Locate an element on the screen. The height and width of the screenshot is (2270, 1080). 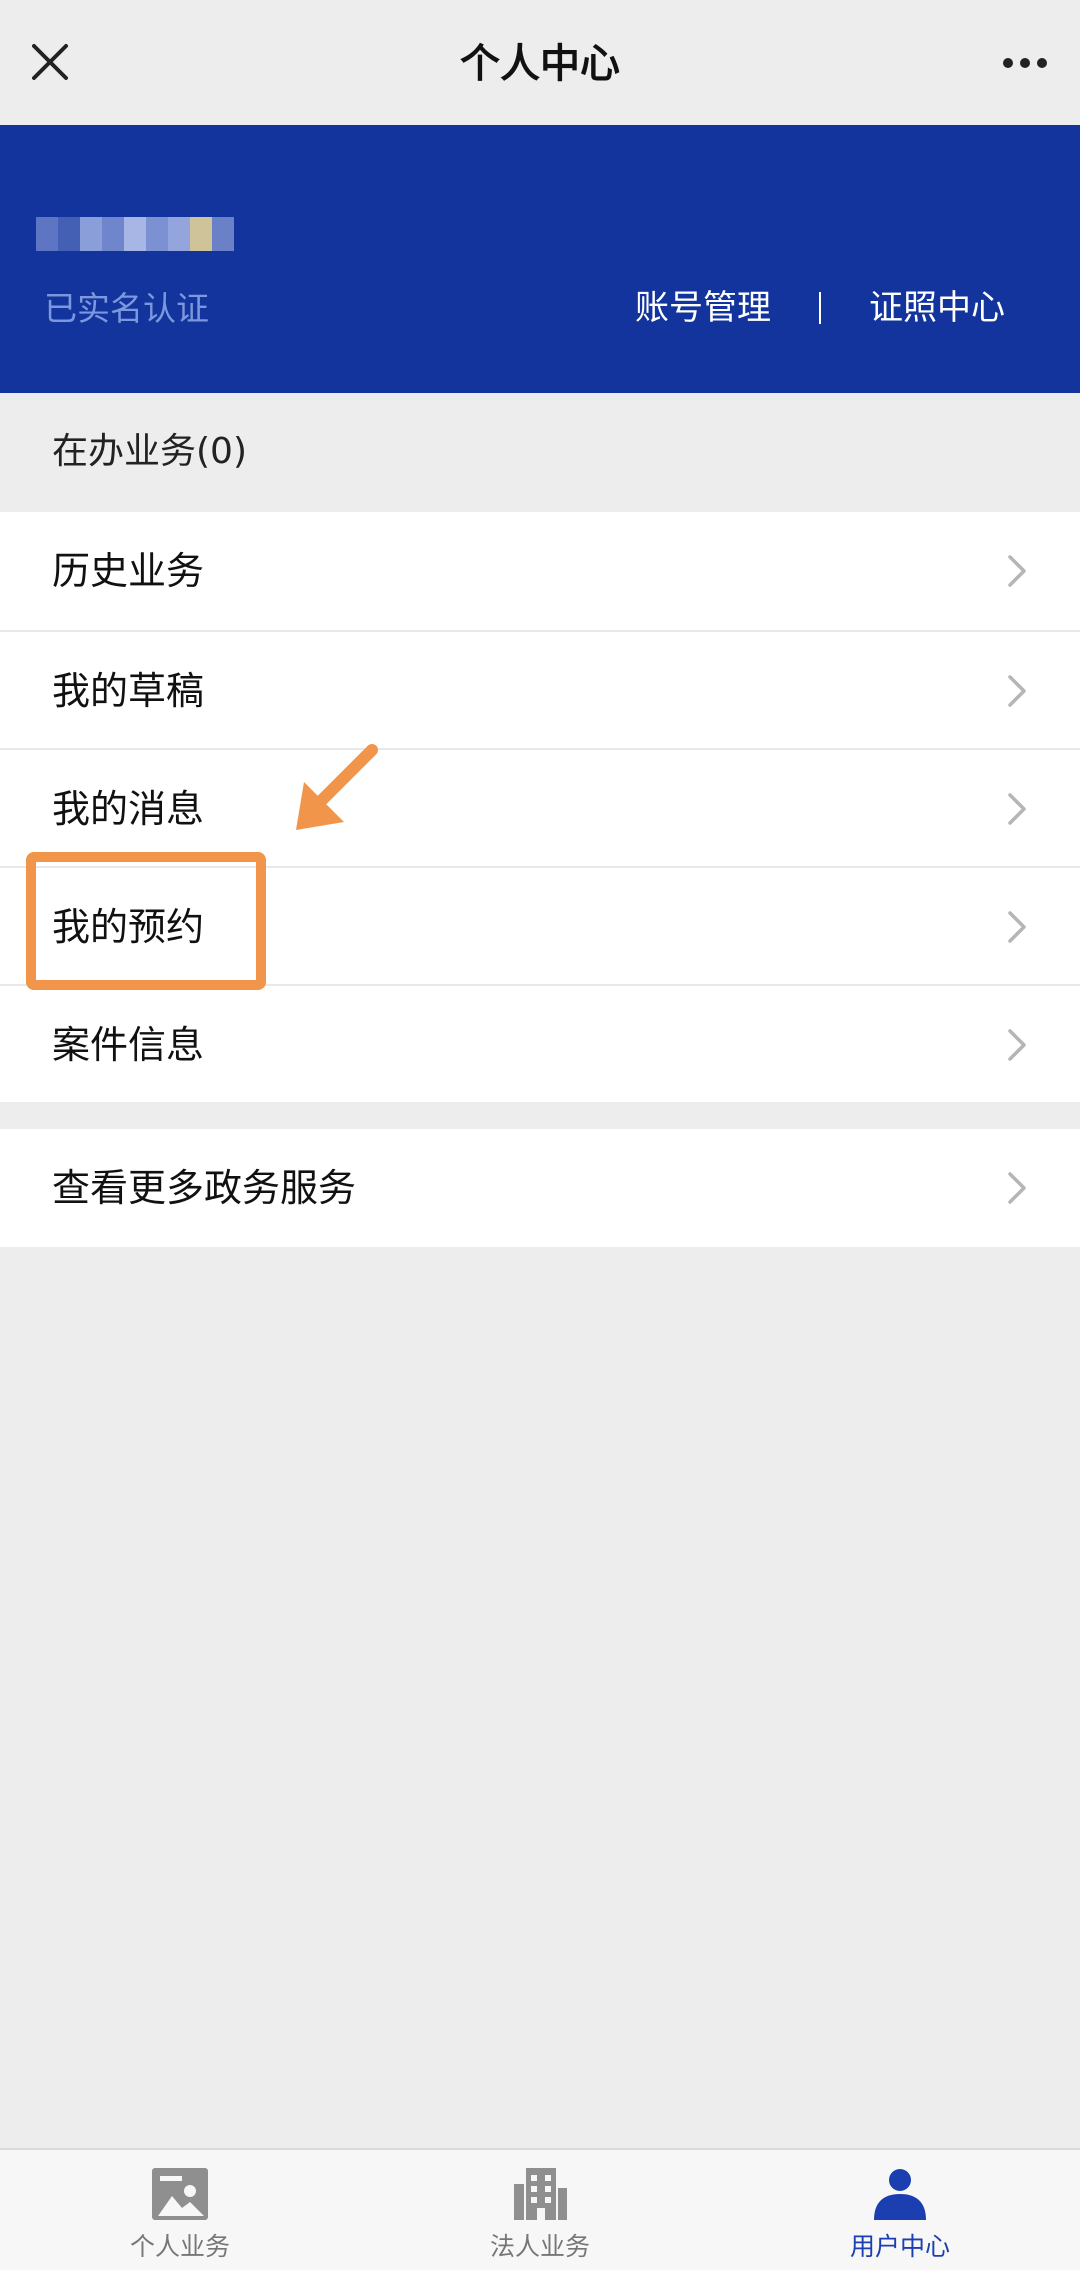
top-navbar: 个人中心 is located at coordinates (540, 62).